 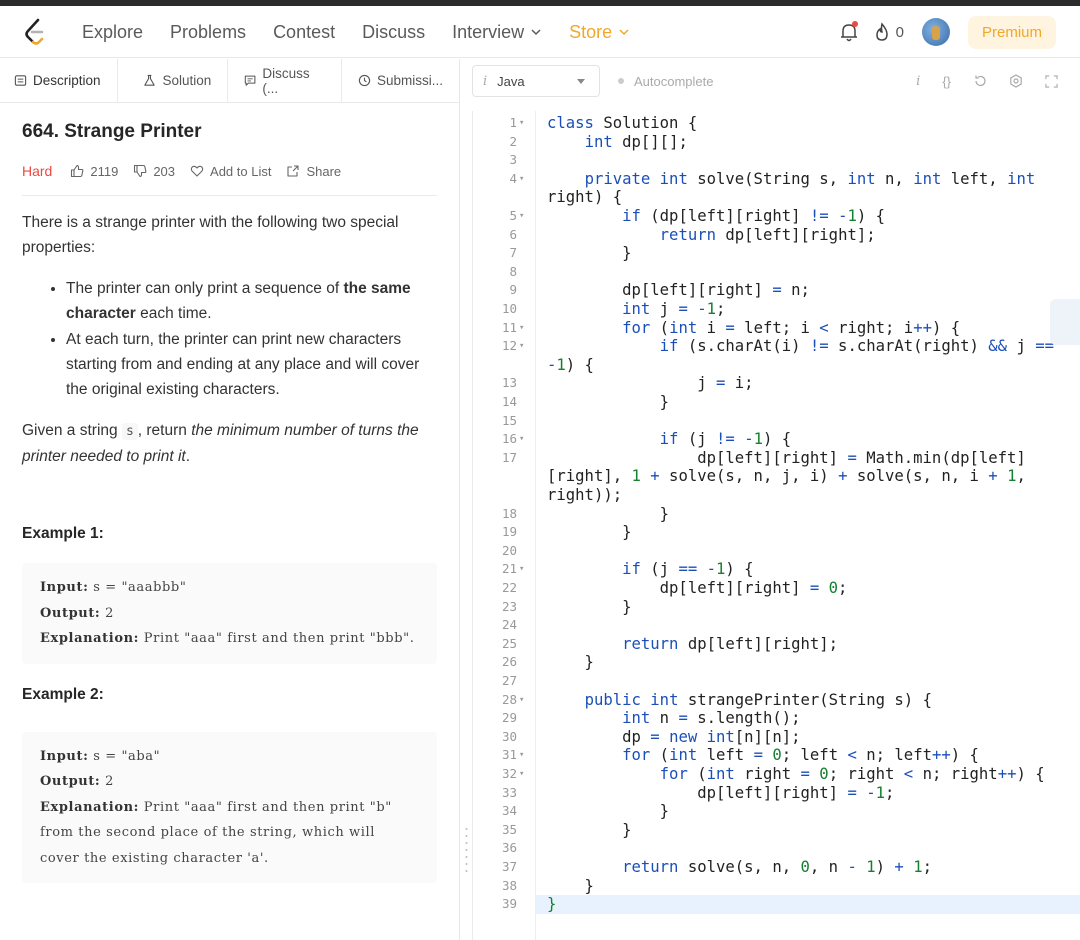 I want to click on line-number: 8, so click(x=513, y=271).